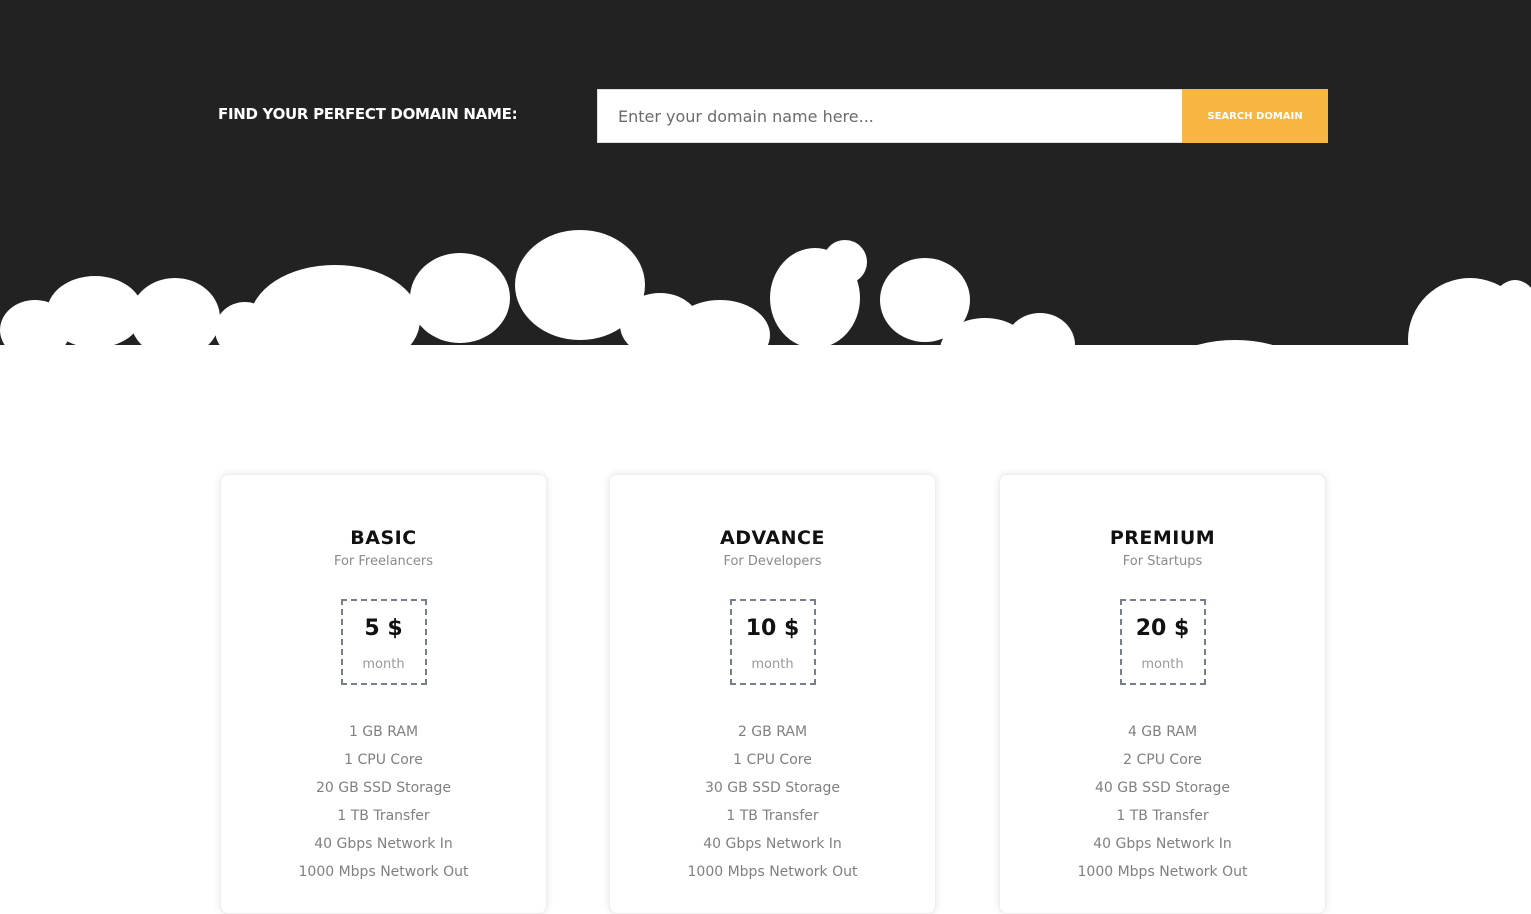 The width and height of the screenshot is (1531, 914). Describe the element at coordinates (772, 642) in the screenshot. I see `price-box: 10 $ month` at that location.